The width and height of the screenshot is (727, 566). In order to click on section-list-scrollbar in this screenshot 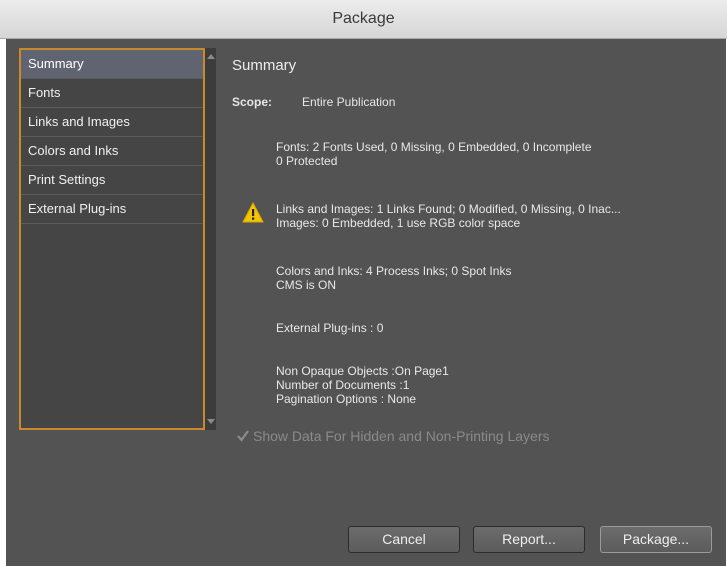, I will do `click(210, 239)`.